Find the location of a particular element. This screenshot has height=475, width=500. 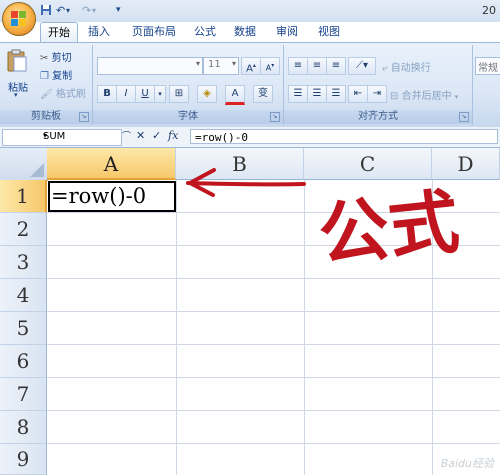

font-color-button: A is located at coordinates (235, 95).